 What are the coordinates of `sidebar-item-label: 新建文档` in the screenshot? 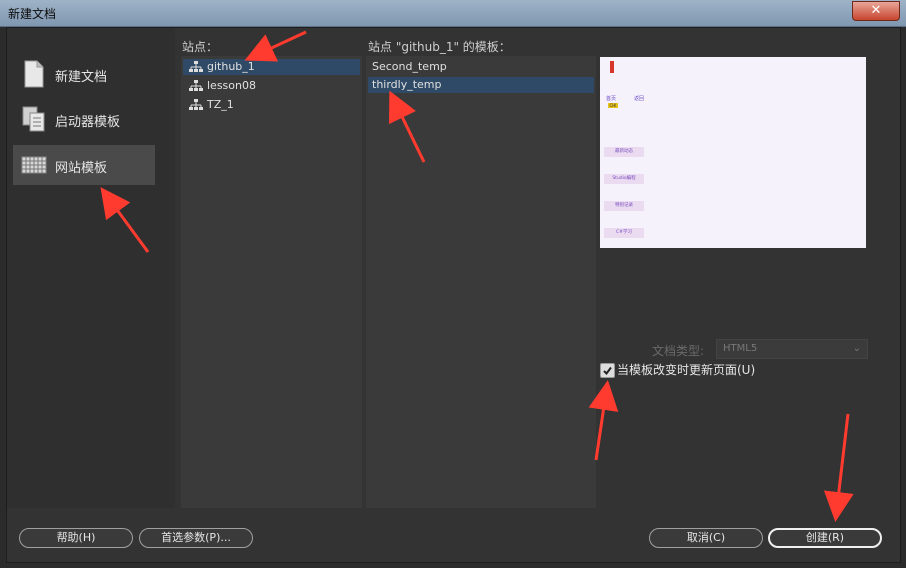 It's located at (81, 77).